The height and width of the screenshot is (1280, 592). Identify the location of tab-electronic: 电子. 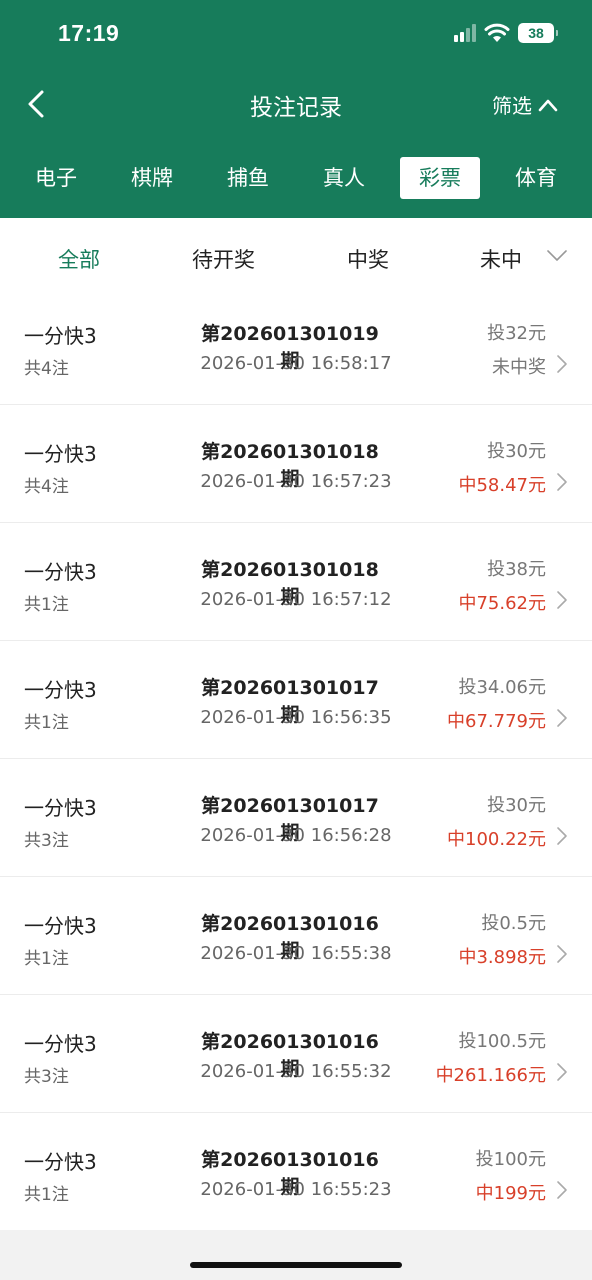
(56, 178).